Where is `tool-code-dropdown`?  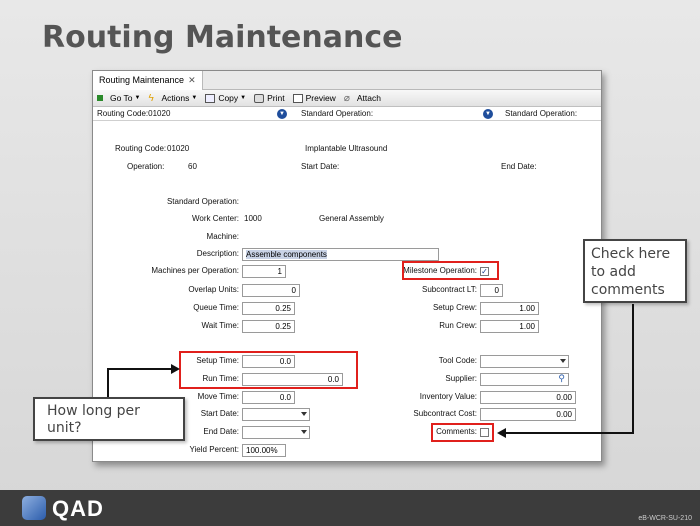
tool-code-dropdown is located at coordinates (524, 361).